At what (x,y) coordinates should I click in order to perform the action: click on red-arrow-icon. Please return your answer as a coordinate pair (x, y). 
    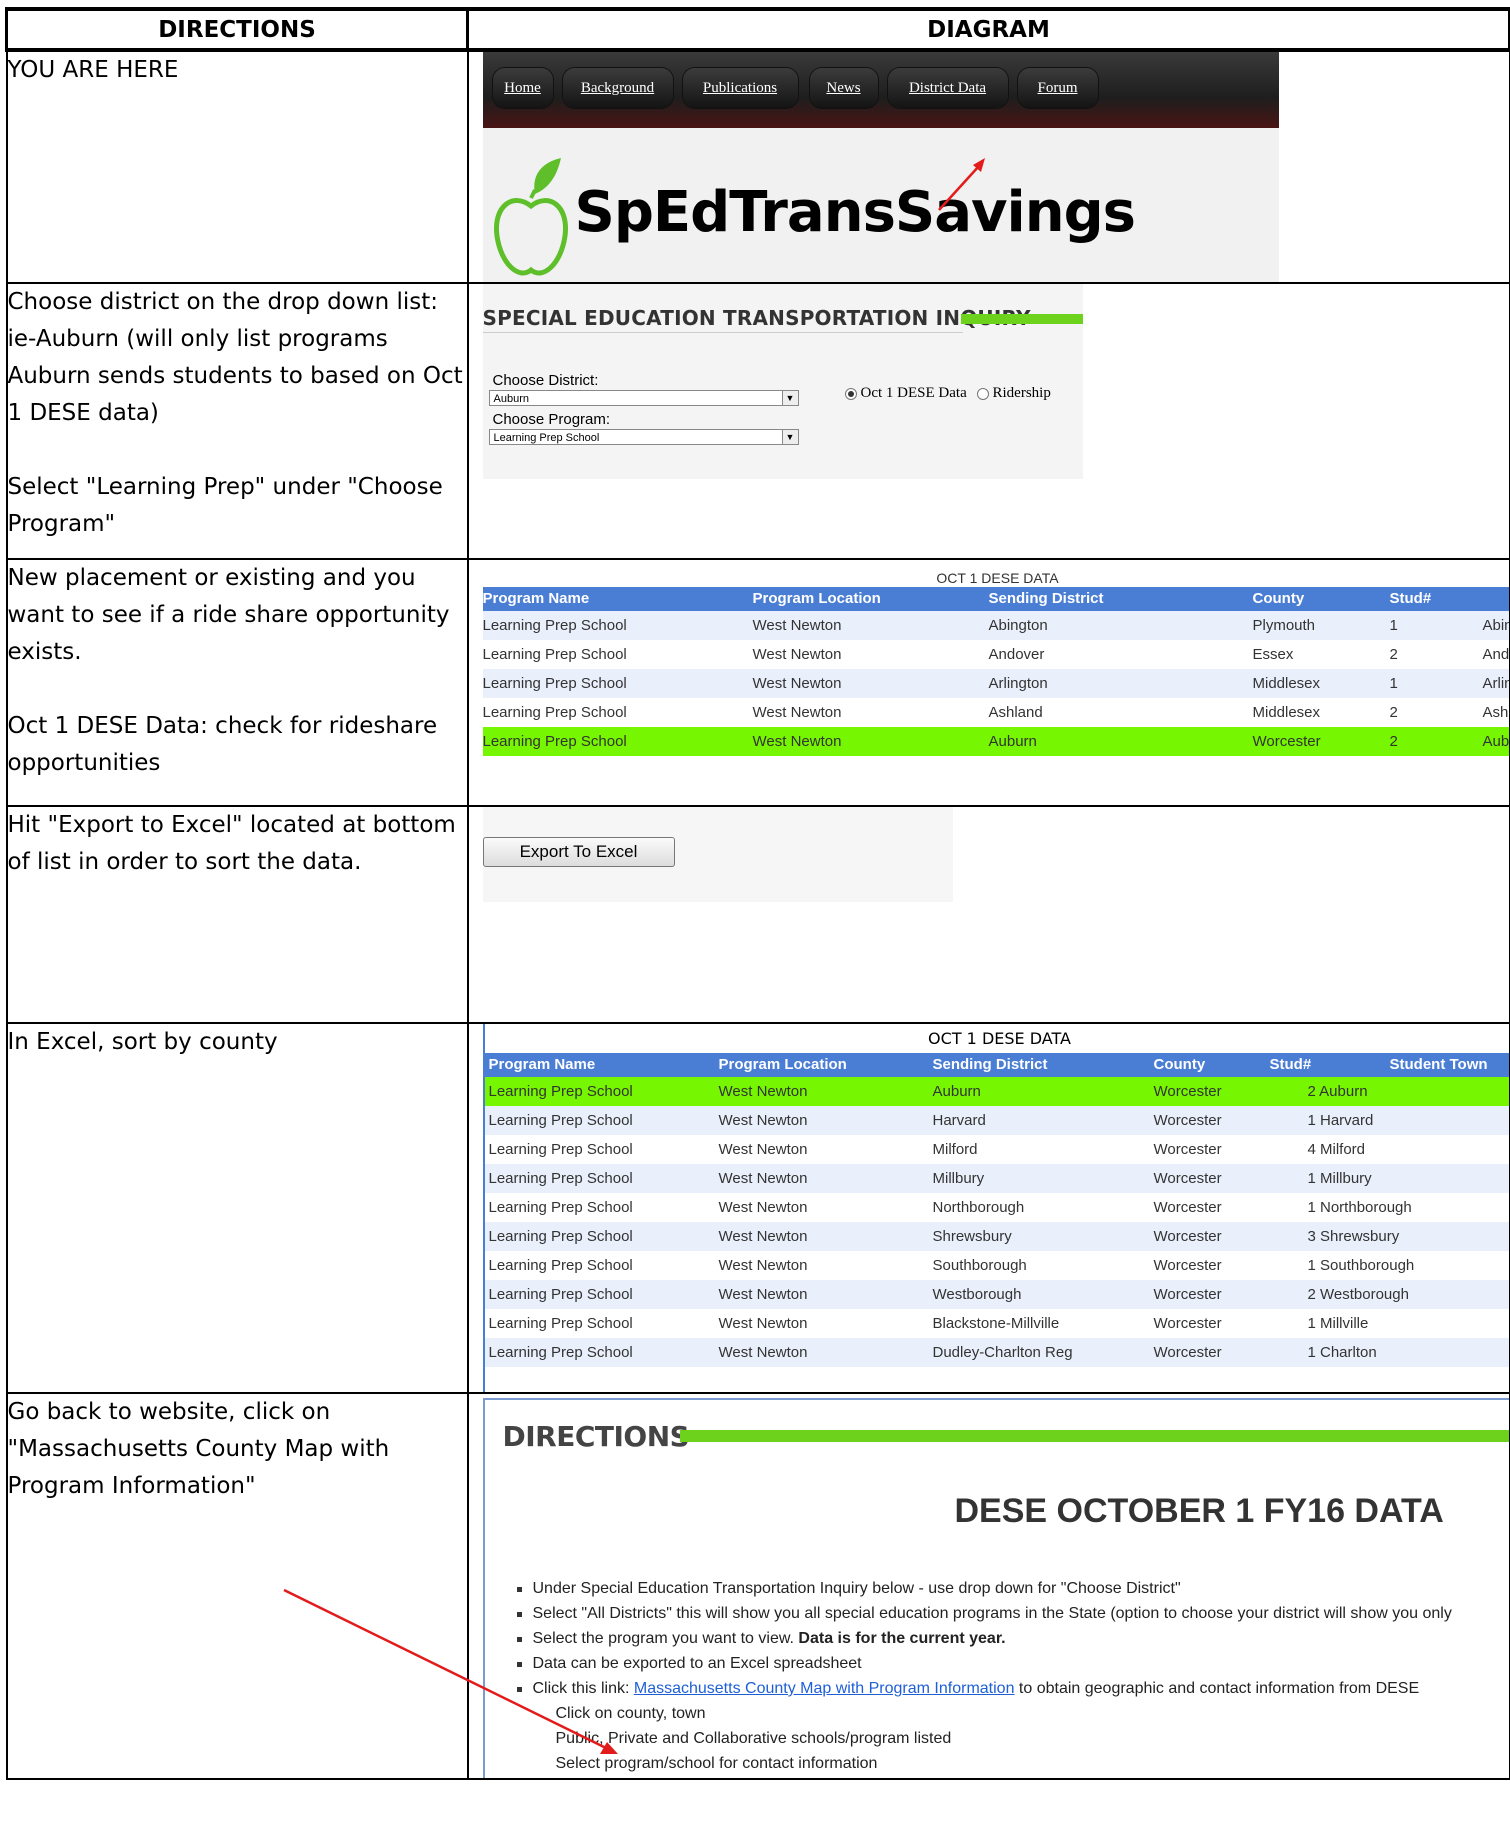
    Looking at the image, I should click on (450, 1671).